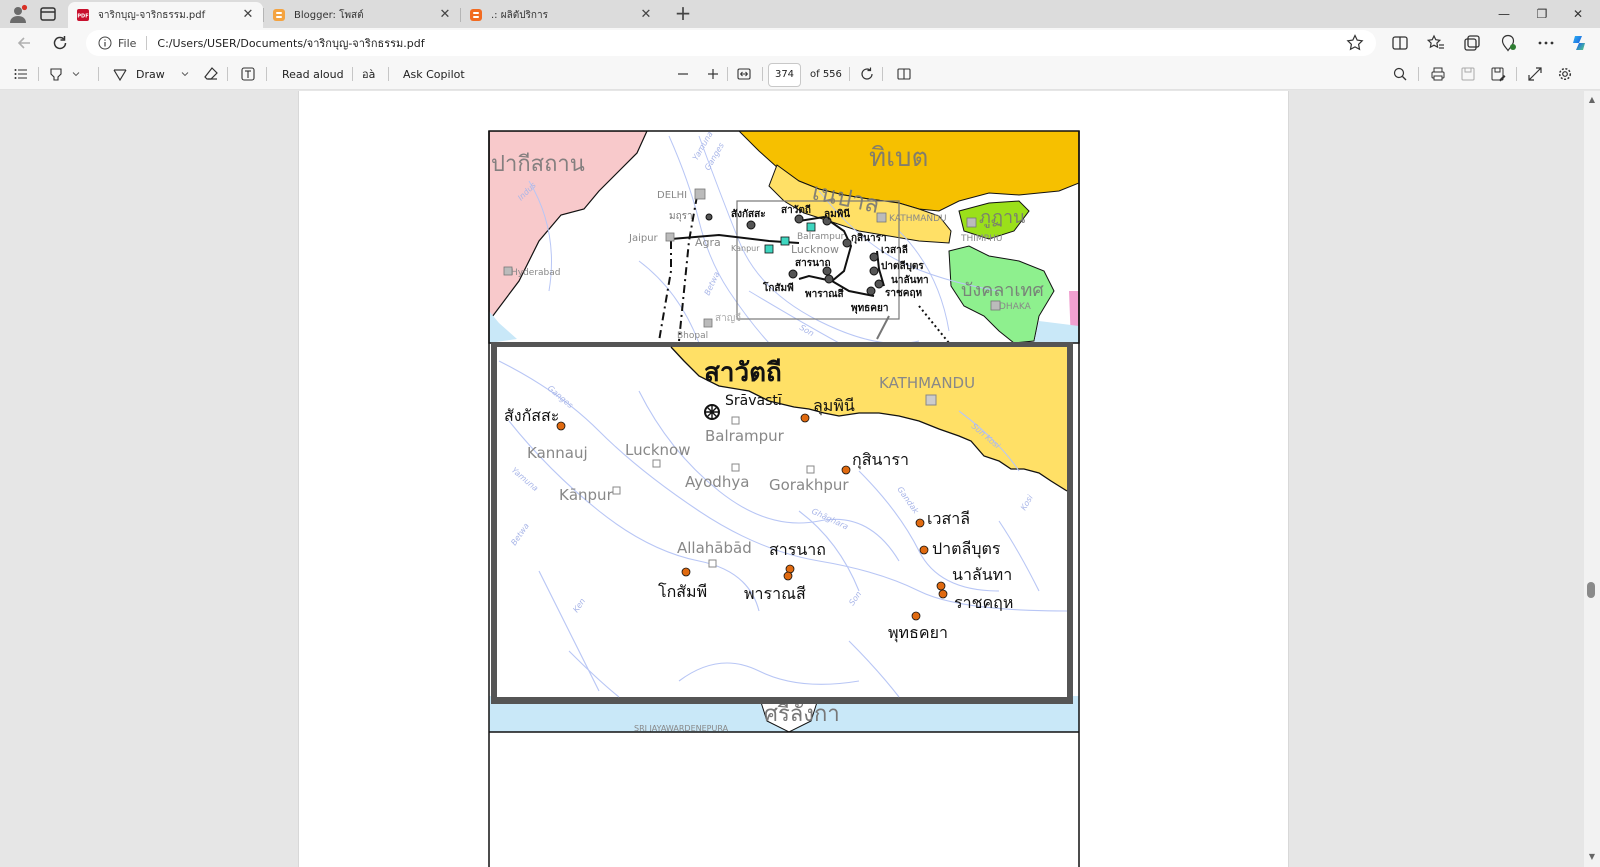 The width and height of the screenshot is (1600, 867). I want to click on settings-button, so click(1565, 74).